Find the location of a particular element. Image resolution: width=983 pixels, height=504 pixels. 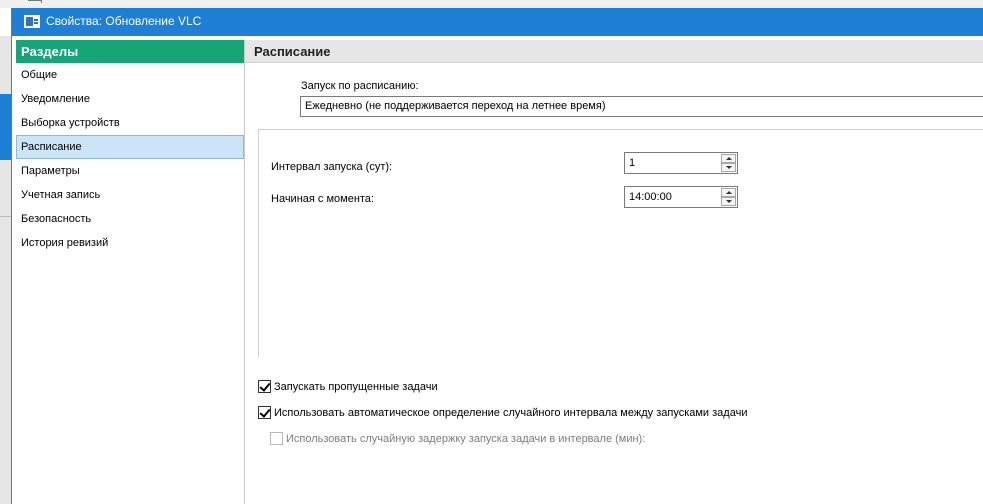

background-fragment is located at coordinates (35, 1).